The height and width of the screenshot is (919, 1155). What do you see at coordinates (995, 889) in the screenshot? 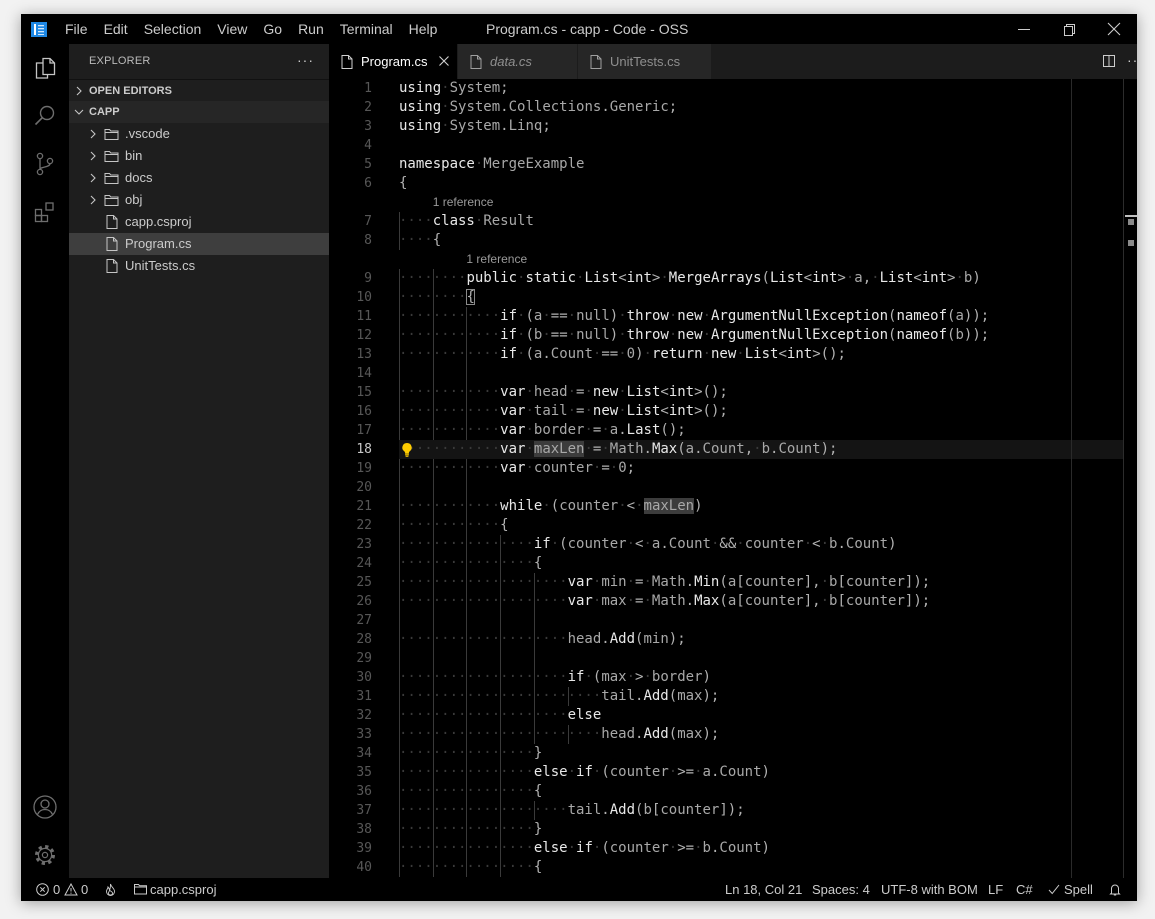
I see `end-of-line: LF` at bounding box center [995, 889].